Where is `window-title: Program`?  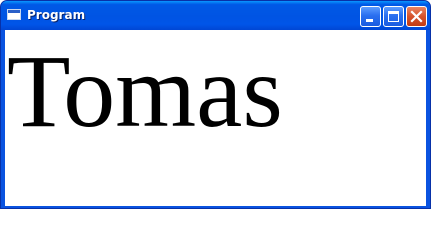 window-title: Program is located at coordinates (56, 15).